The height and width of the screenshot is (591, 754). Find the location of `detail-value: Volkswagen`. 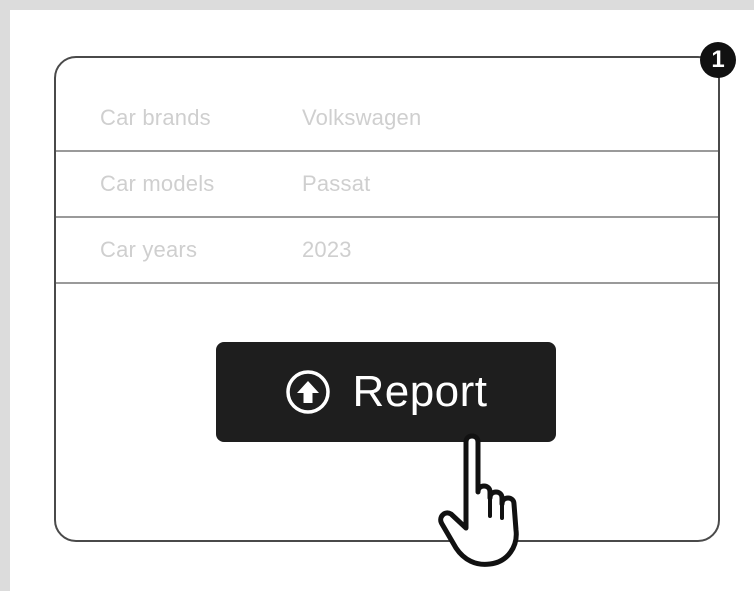

detail-value: Volkswagen is located at coordinates (362, 117).